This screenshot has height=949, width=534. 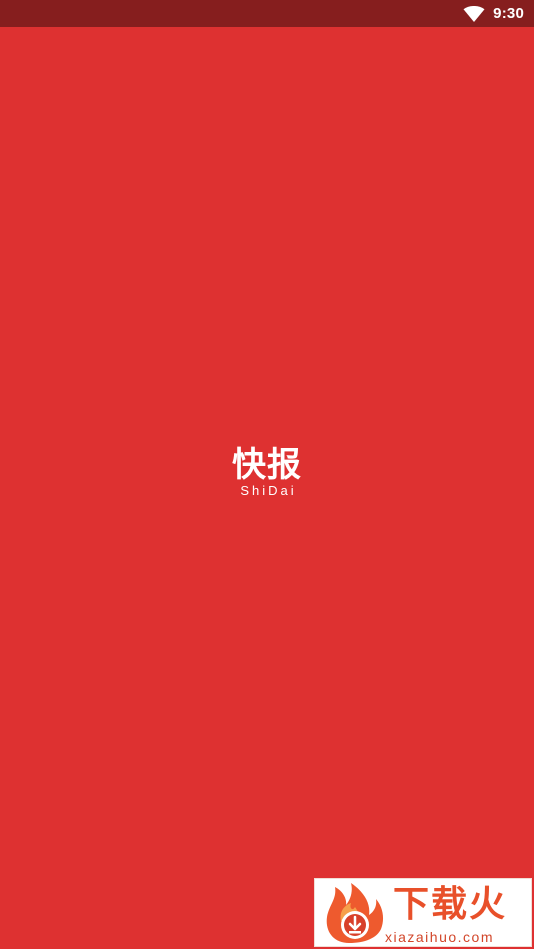 I want to click on flame-download-icon, so click(x=355, y=913).